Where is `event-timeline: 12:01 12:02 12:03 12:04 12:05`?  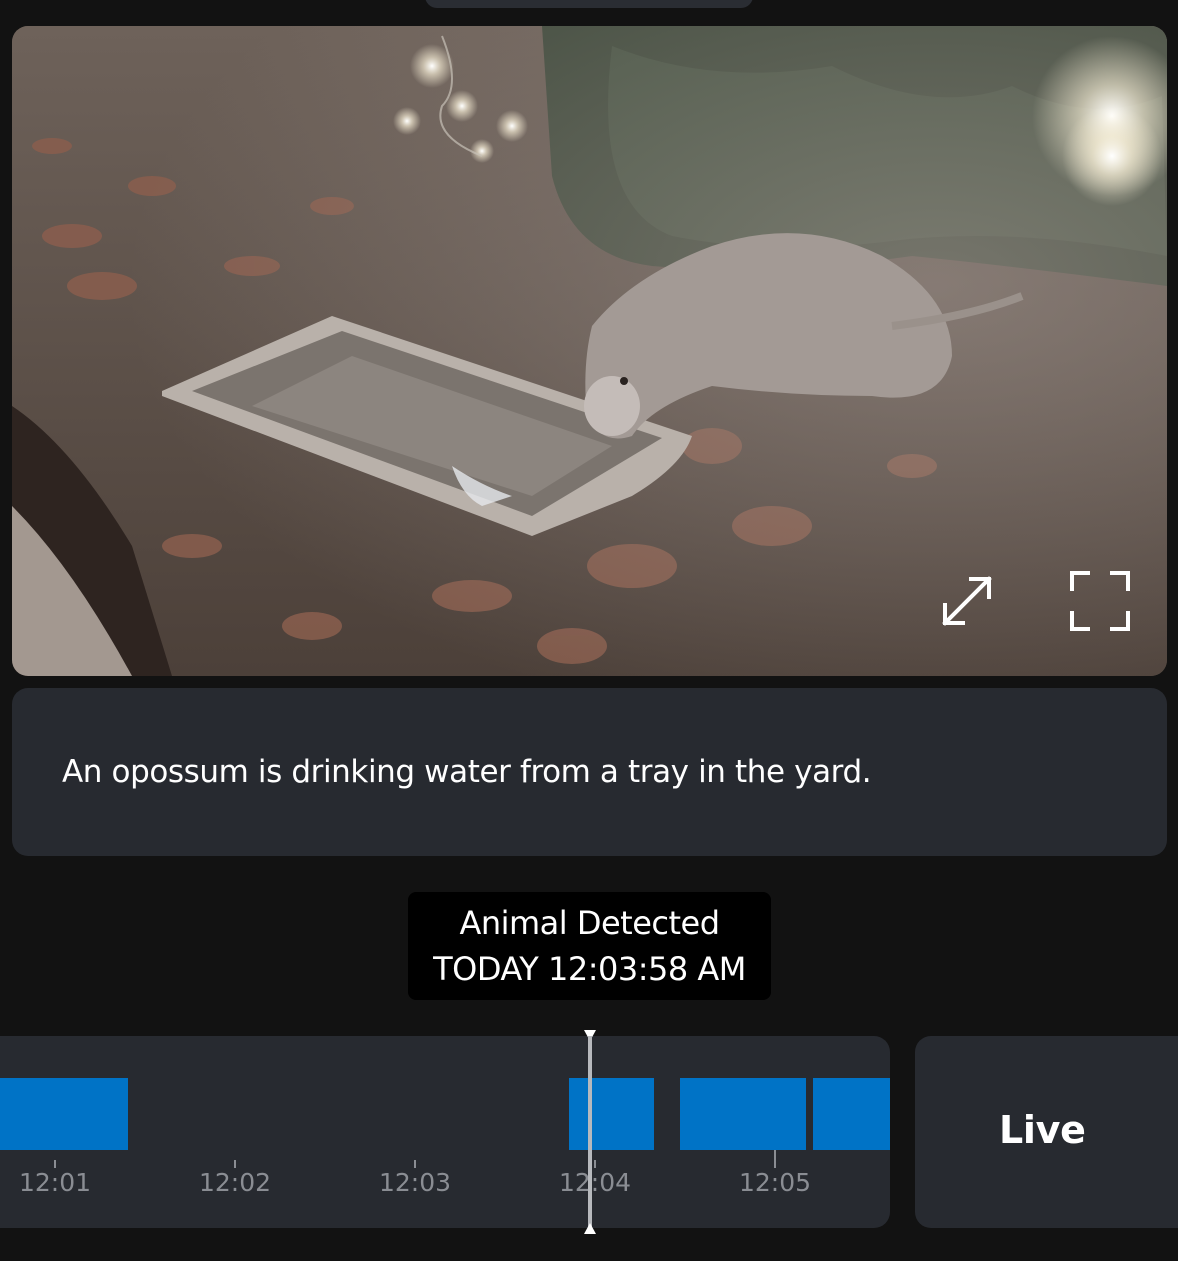 event-timeline: 12:01 12:02 12:03 12:04 12:05 is located at coordinates (445, 1132).